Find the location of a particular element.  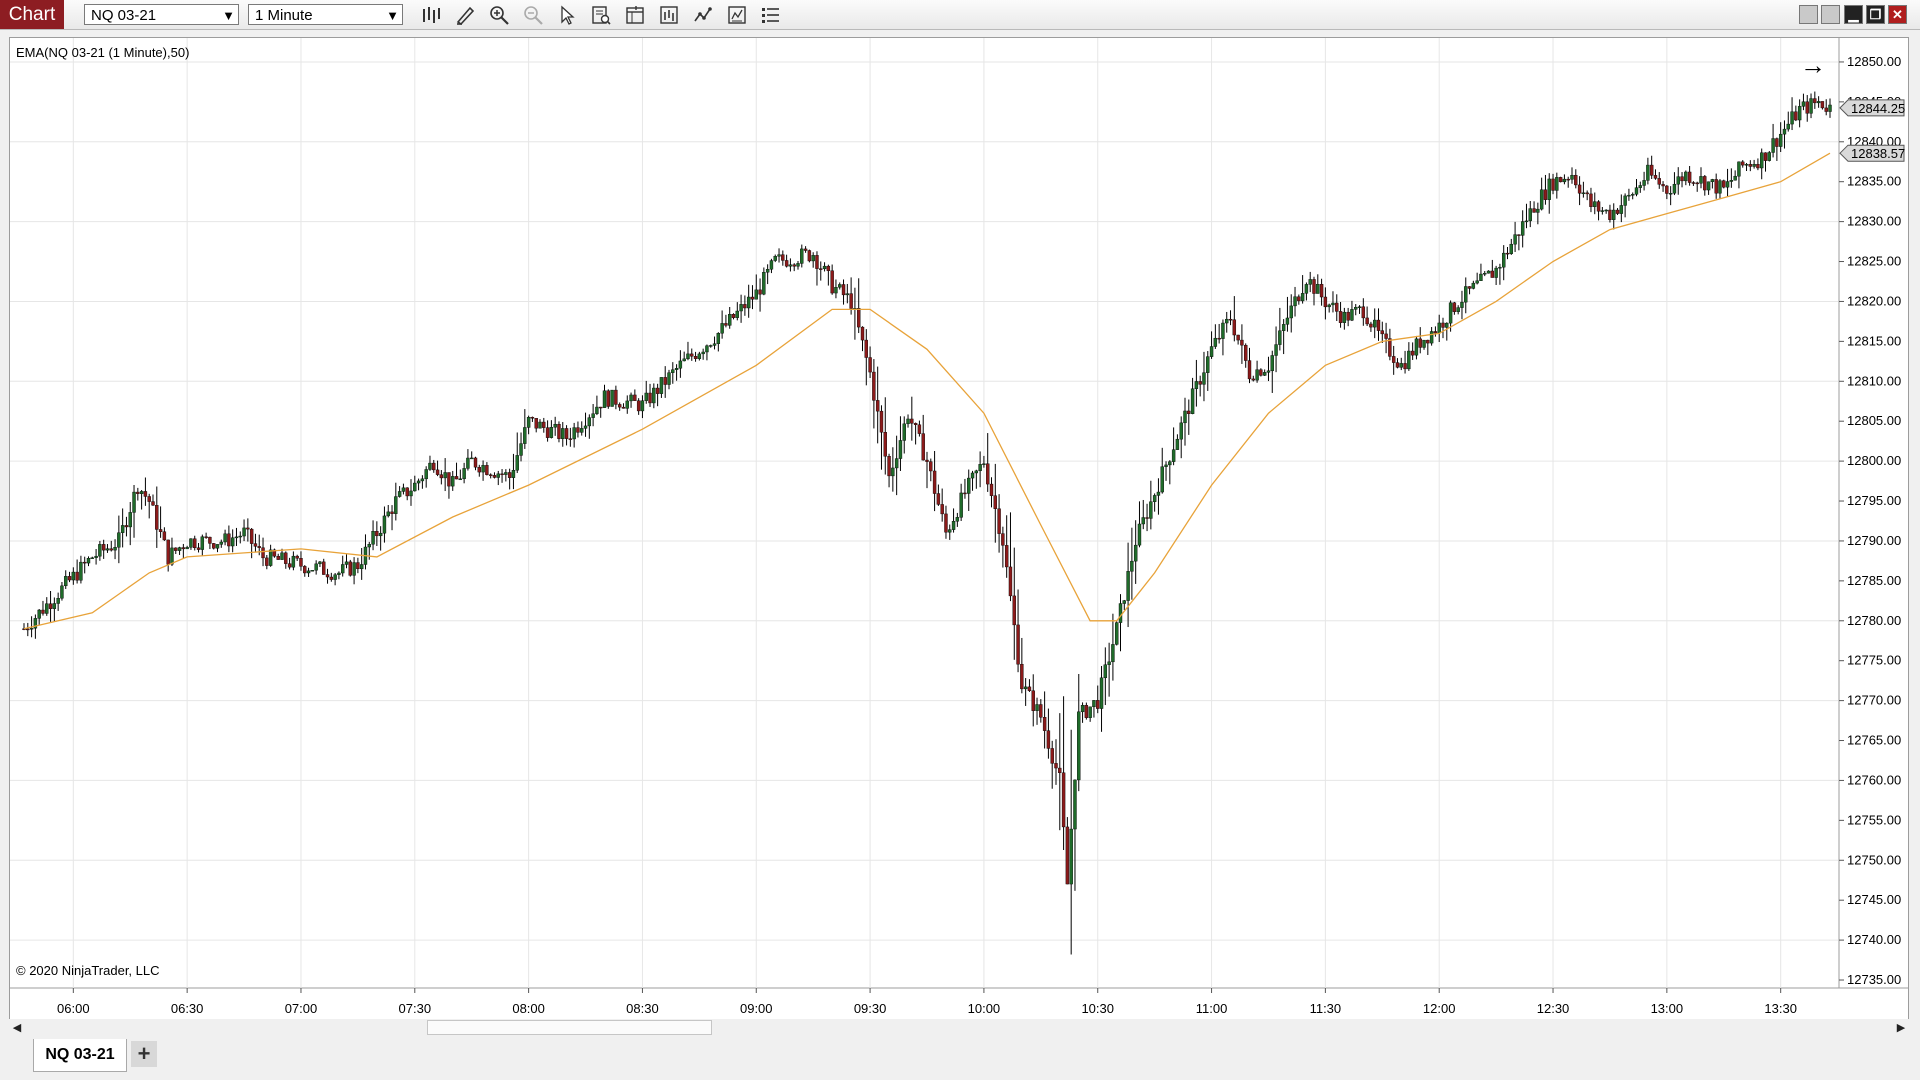

y-axis-tick-label: 12770.00 is located at coordinates (1874, 700).